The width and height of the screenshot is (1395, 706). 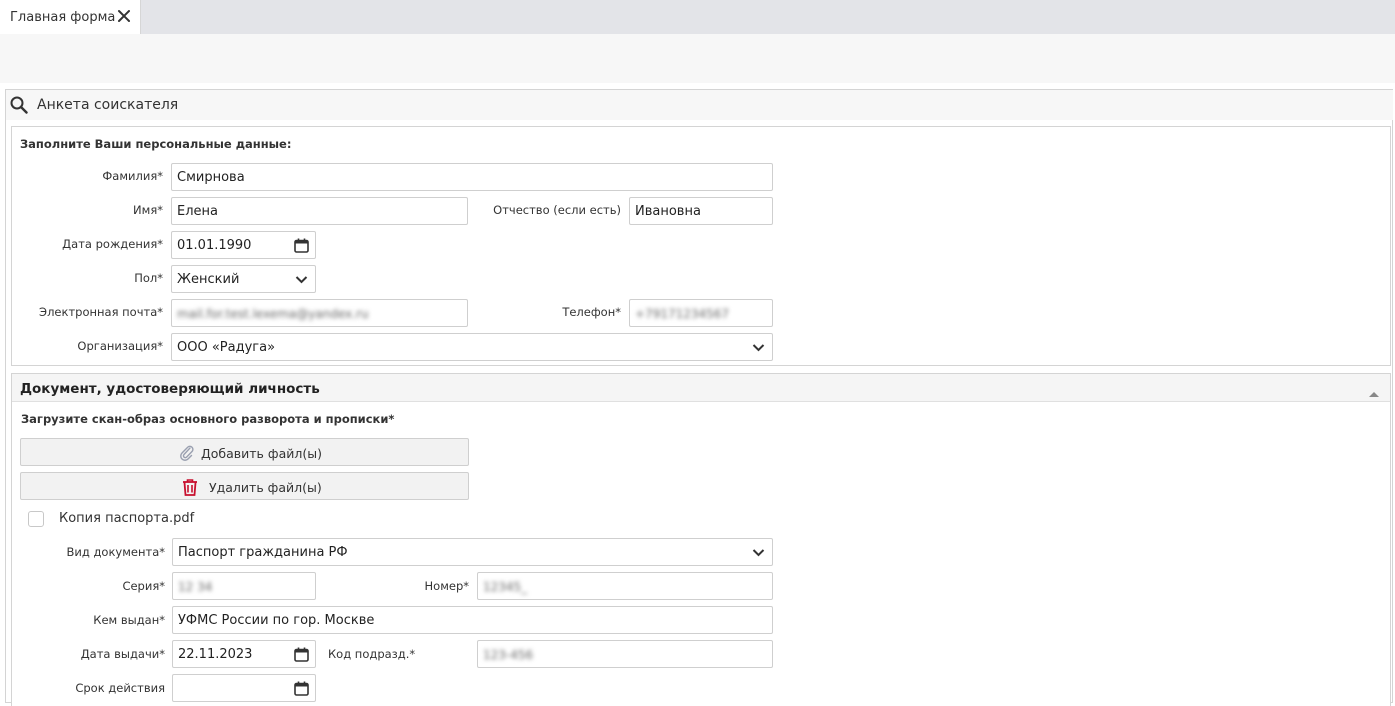 What do you see at coordinates (127, 518) in the screenshot?
I see `file-name: Копия паспорта.pdf` at bounding box center [127, 518].